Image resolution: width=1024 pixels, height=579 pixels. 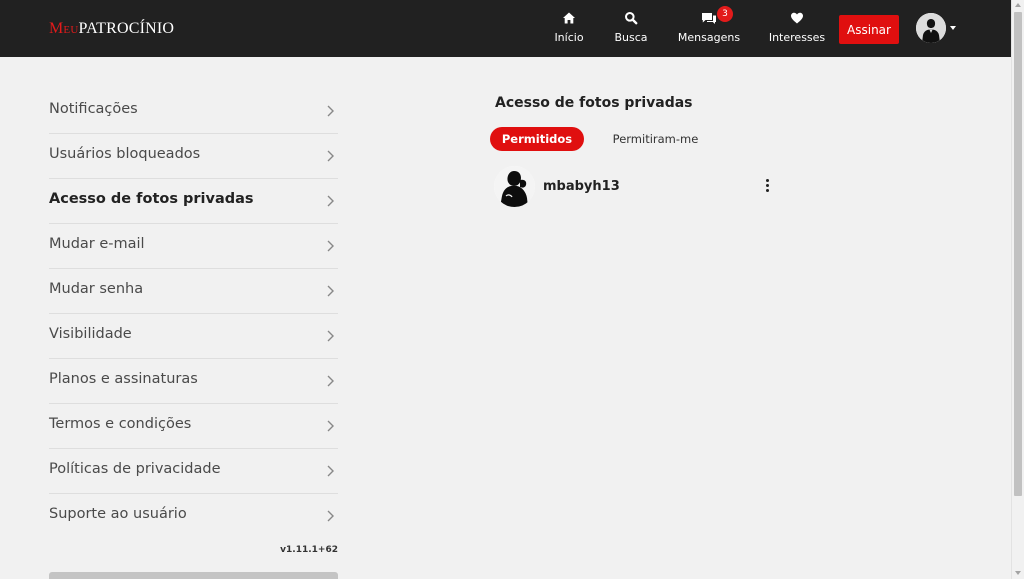 I want to click on nav-interests: Interesses, so click(x=797, y=27).